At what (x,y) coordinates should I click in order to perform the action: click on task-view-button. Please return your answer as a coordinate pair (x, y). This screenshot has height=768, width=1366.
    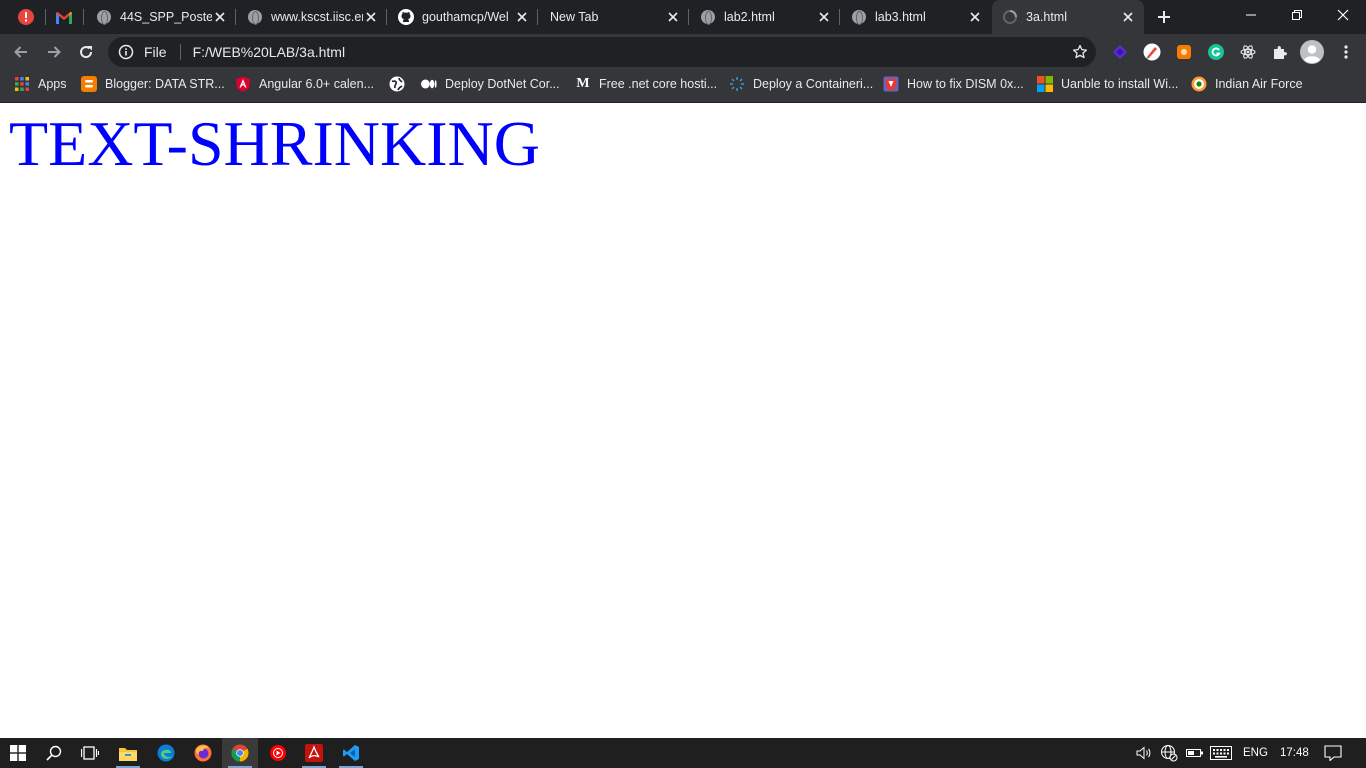
    Looking at the image, I should click on (90, 753).